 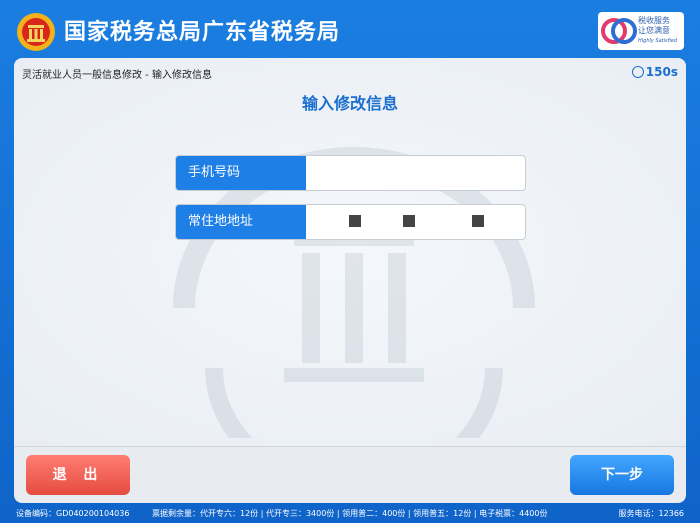 I want to click on slogan-logo: 税收服务 让您满意 Highly Satisfied, so click(x=641, y=31).